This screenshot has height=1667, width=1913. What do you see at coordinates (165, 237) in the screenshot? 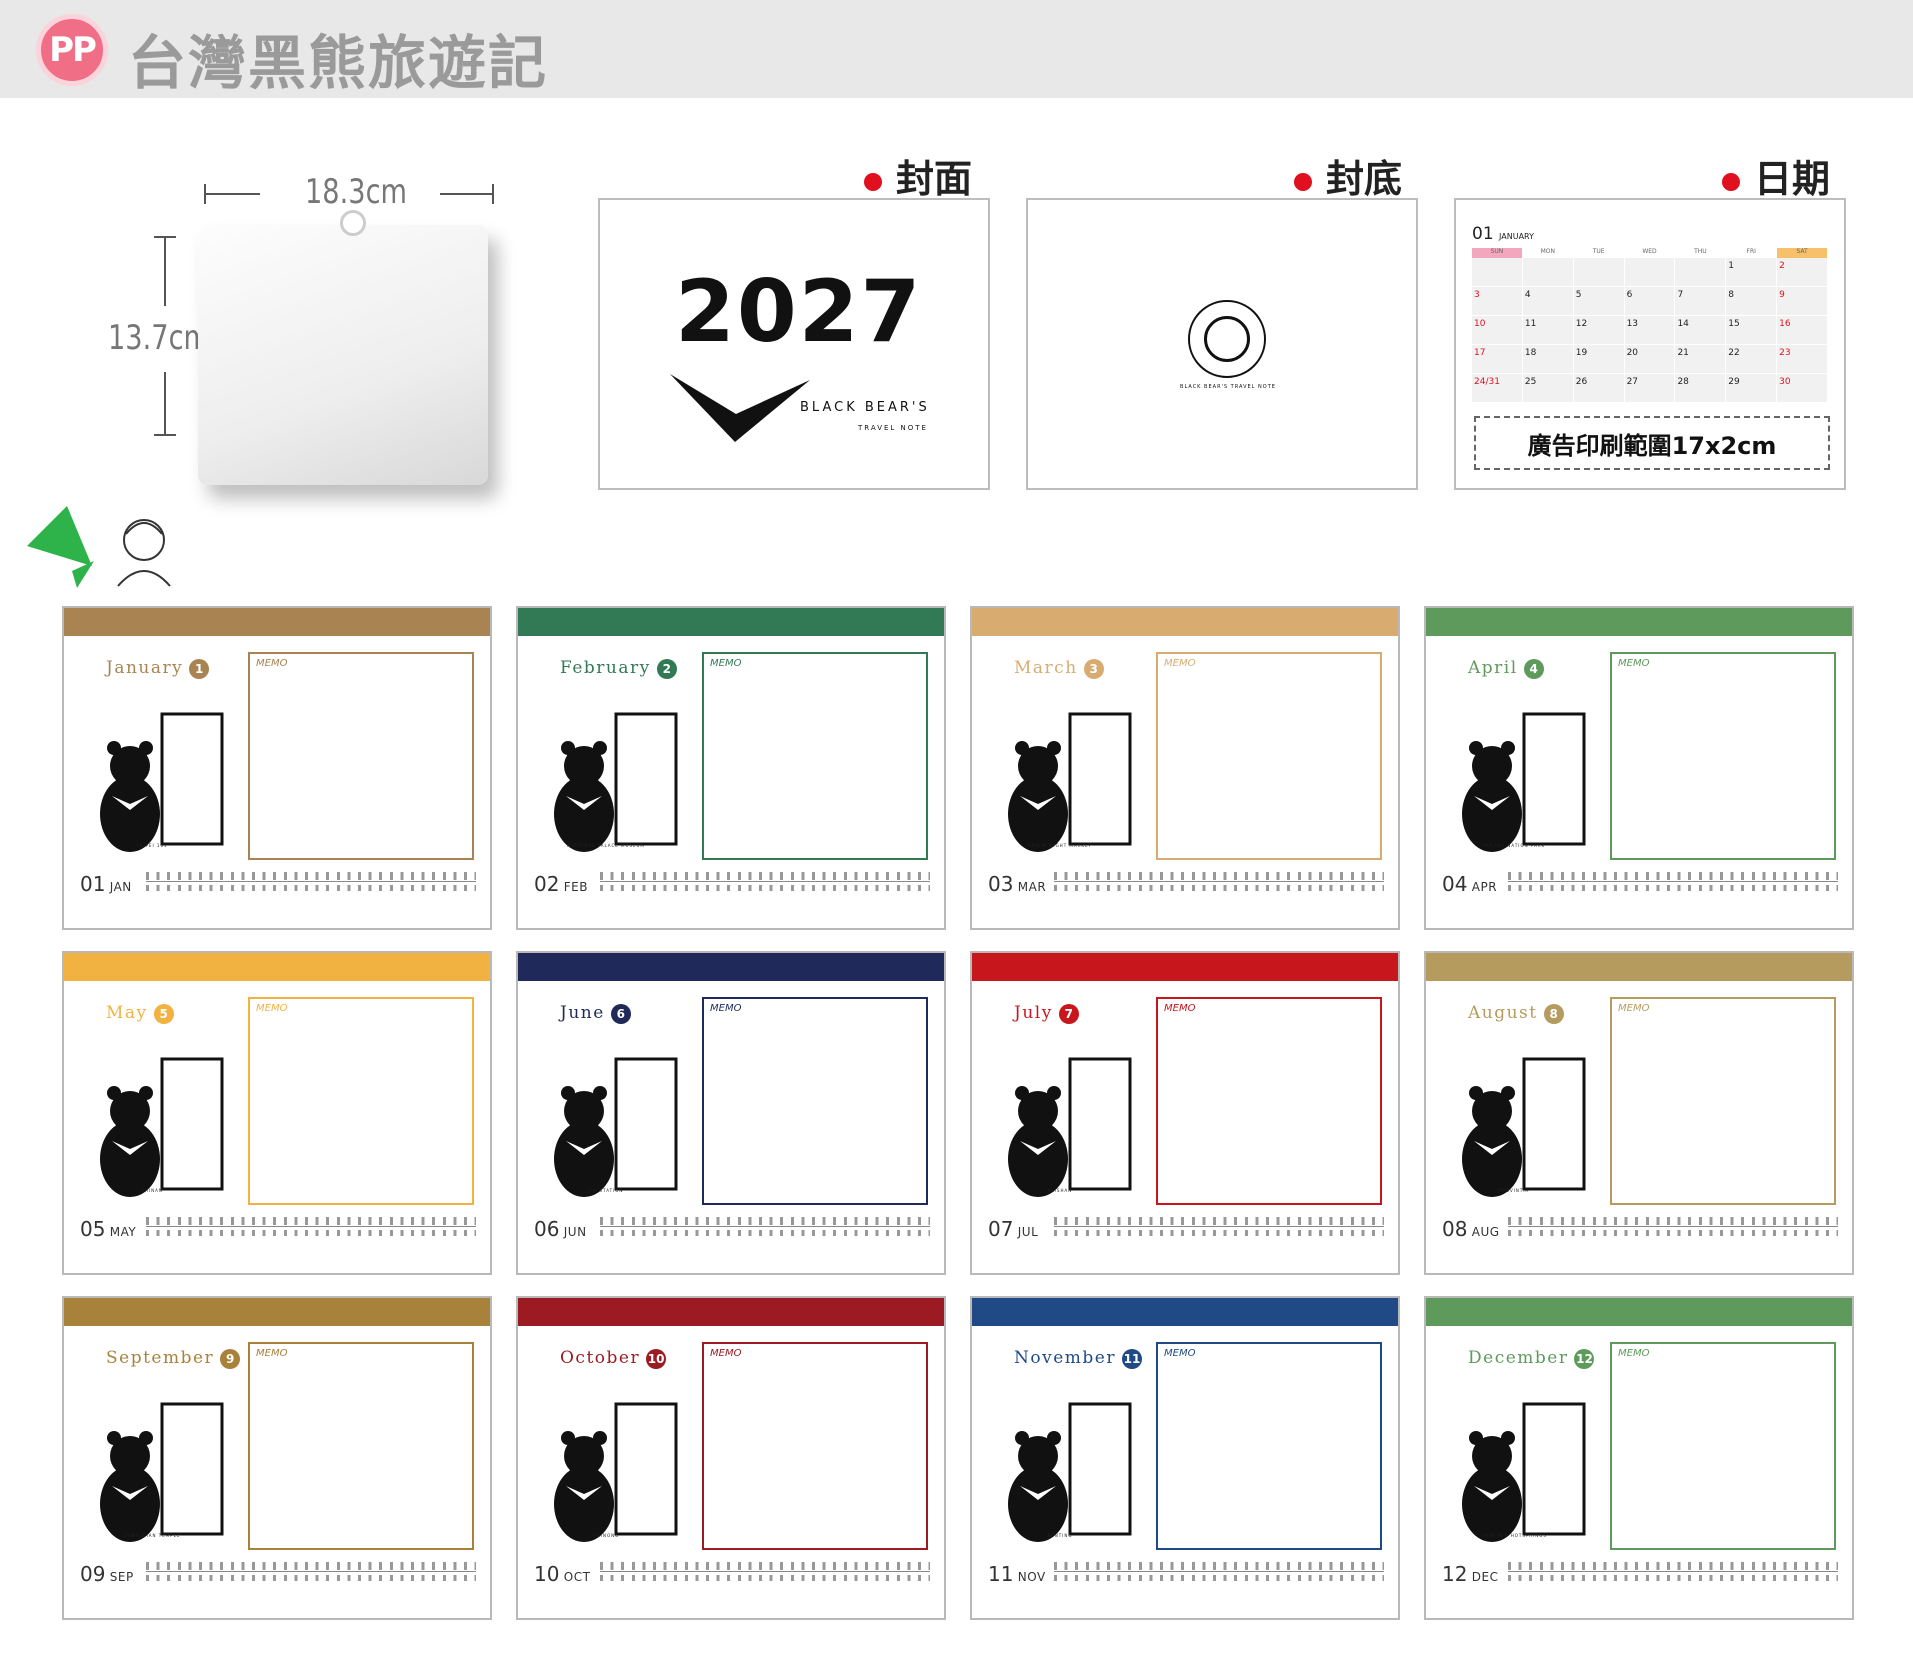
I see `height-rule-tick-top` at bounding box center [165, 237].